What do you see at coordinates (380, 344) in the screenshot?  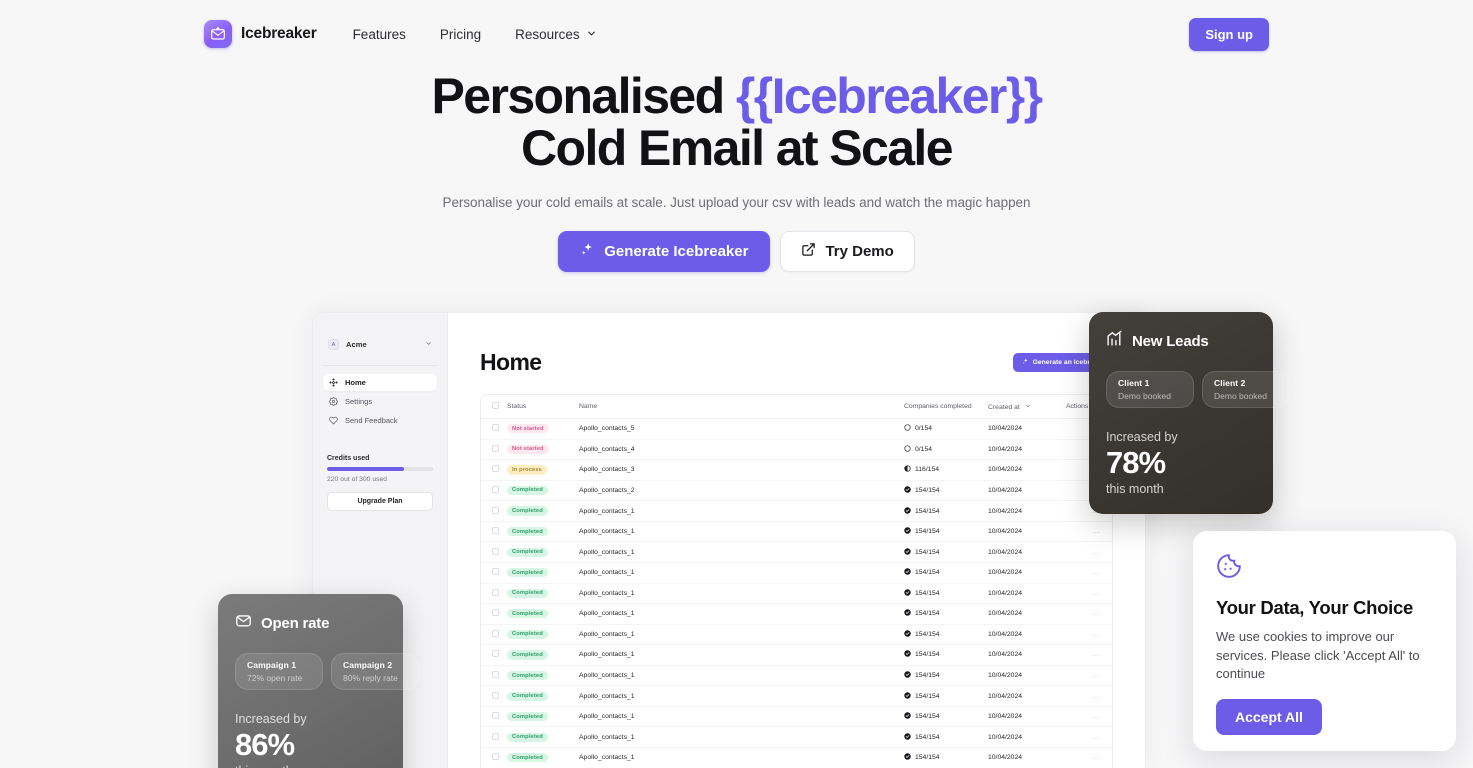 I see `workspace-switcher: A Acme` at bounding box center [380, 344].